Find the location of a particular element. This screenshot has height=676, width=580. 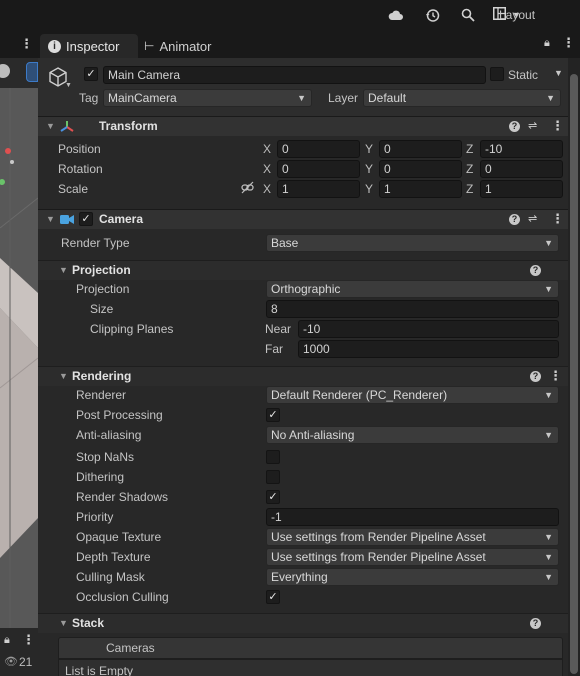

visible-count: 21 is located at coordinates (26, 662).